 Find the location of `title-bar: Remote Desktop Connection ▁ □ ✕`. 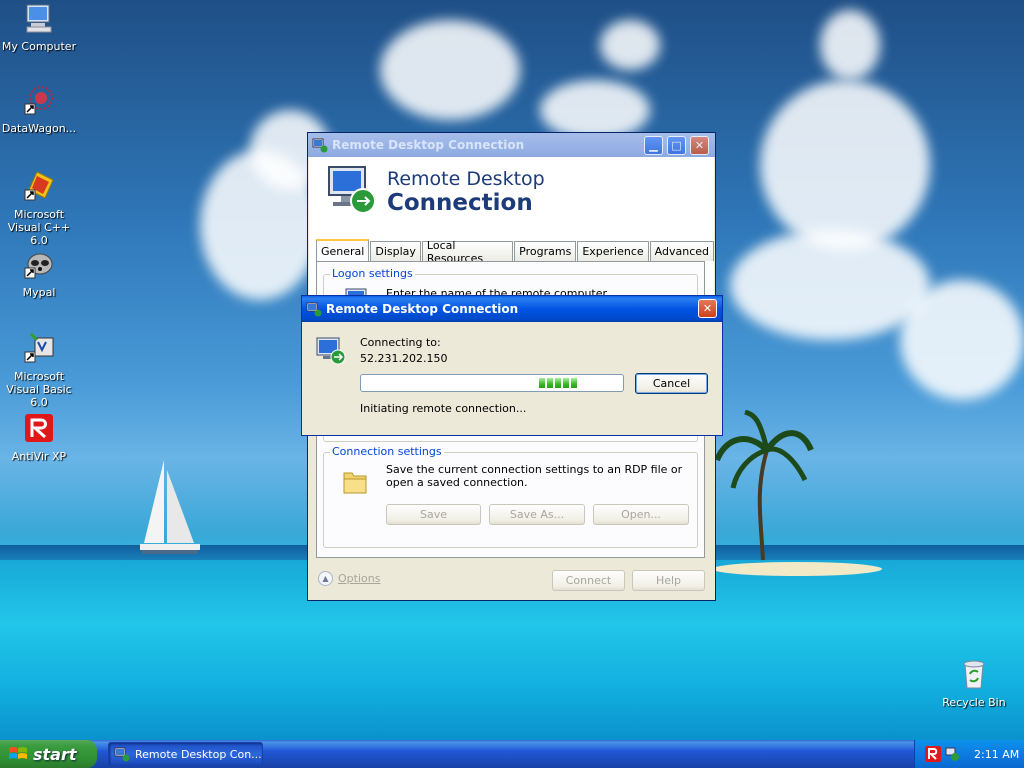

title-bar: Remote Desktop Connection ▁ □ ✕ is located at coordinates (511, 145).